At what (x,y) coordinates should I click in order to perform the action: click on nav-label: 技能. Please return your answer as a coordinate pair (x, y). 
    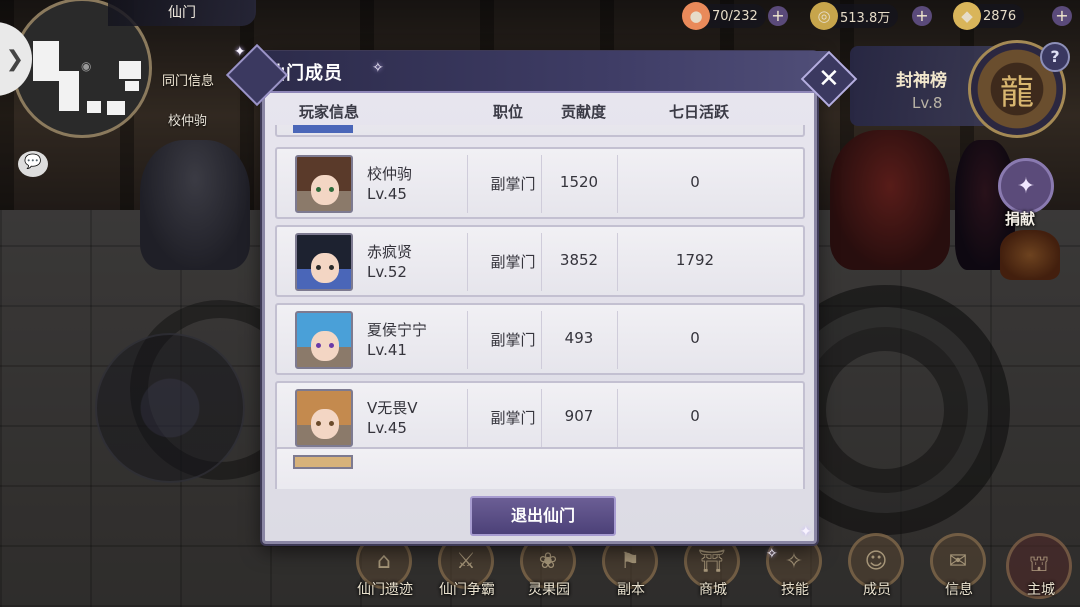
    Looking at the image, I should click on (795, 590).